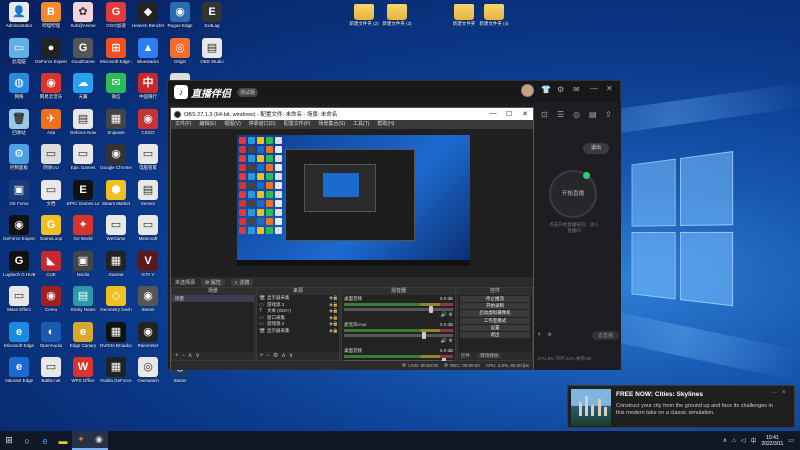  What do you see at coordinates (212, 22) in the screenshot?
I see `desktop-icon: E ExitLag` at bounding box center [212, 22].